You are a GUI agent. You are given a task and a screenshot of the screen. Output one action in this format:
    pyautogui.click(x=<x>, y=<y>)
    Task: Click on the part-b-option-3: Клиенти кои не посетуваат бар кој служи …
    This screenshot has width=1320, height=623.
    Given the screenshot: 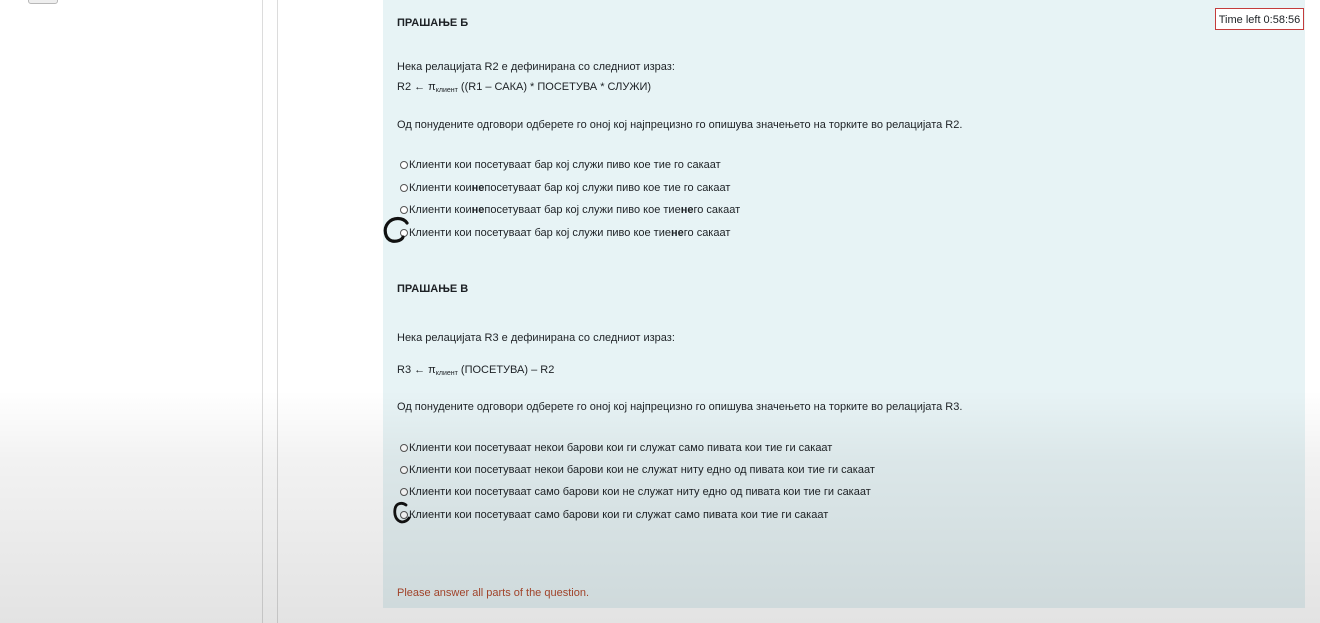 What is the action you would take?
    pyautogui.click(x=570, y=210)
    